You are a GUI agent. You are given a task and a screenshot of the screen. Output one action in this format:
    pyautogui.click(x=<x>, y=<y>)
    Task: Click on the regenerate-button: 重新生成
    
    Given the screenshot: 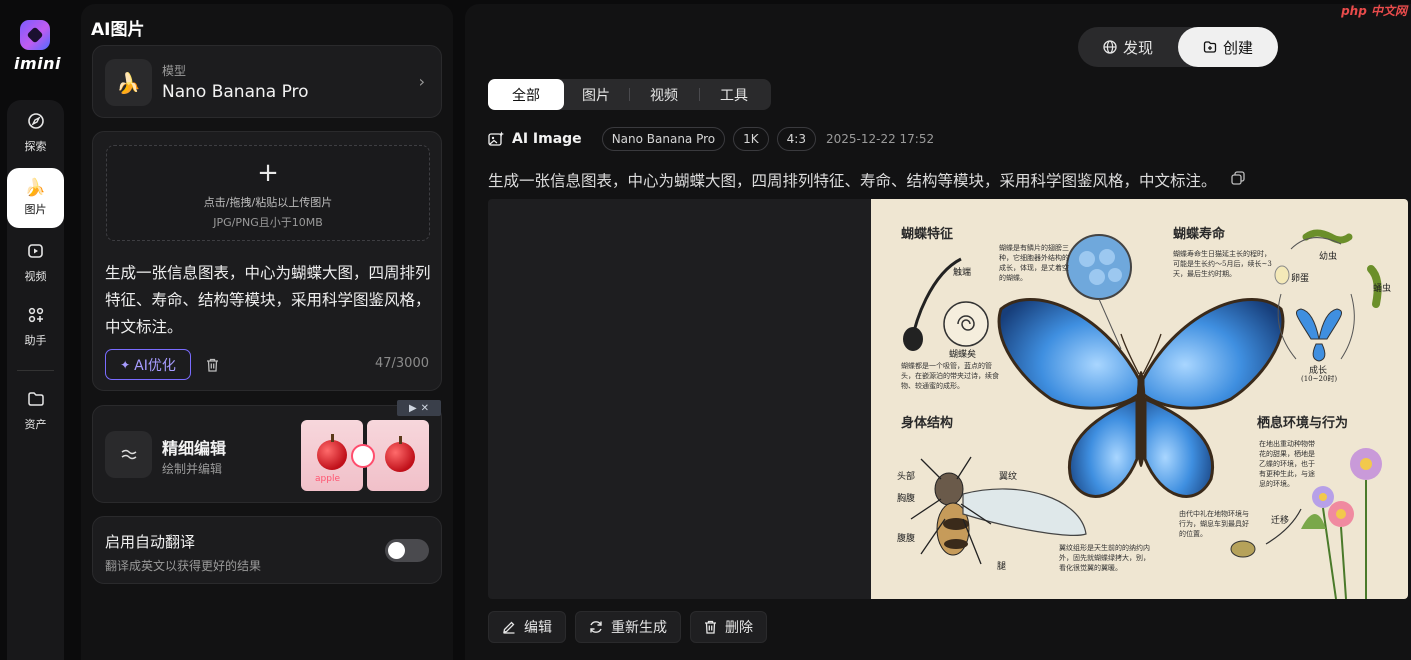 What is the action you would take?
    pyautogui.click(x=628, y=627)
    